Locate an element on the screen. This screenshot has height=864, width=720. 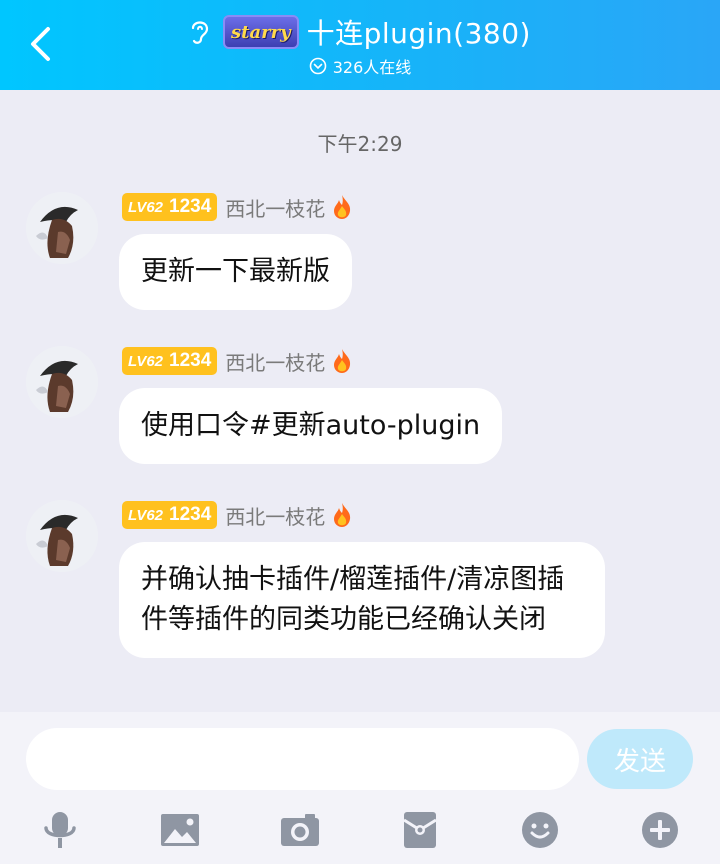
online-count: 326人在线 is located at coordinates (372, 67).